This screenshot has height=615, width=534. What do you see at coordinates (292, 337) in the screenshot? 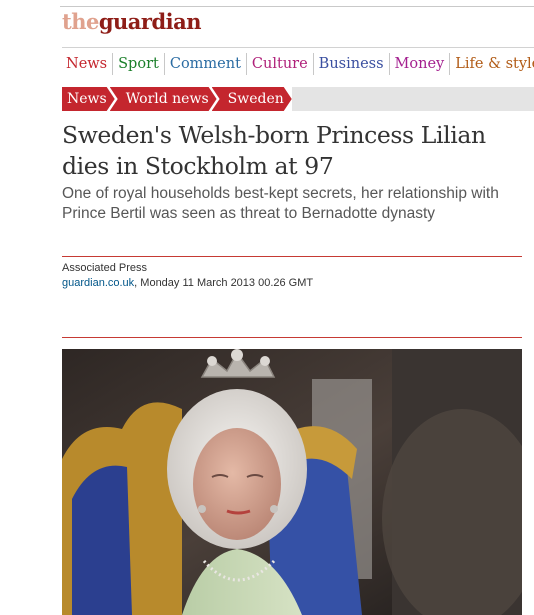
I see `byline-rule-bottom` at bounding box center [292, 337].